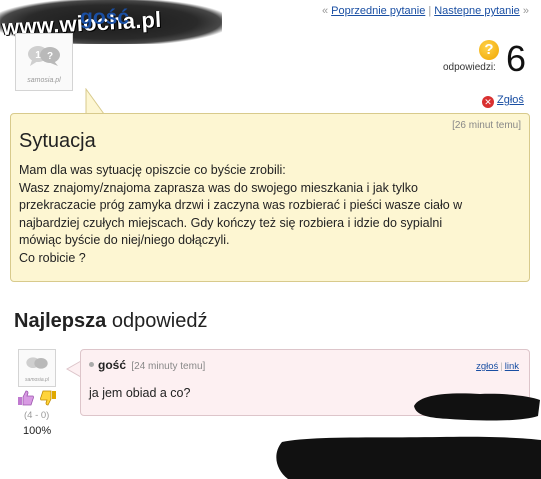 This screenshot has width=541, height=479. I want to click on question-author: gość, so click(104, 18).